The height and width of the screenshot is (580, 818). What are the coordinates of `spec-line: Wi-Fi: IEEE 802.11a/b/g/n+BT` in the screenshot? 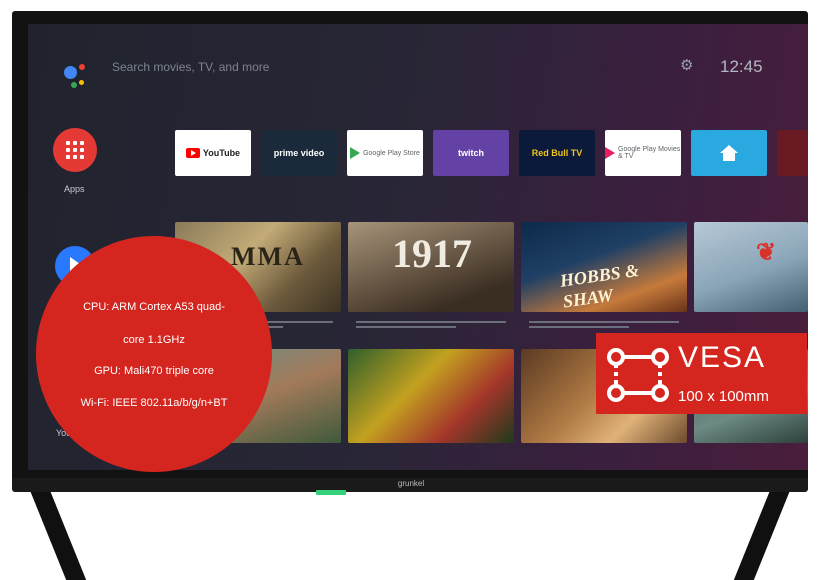 It's located at (154, 403).